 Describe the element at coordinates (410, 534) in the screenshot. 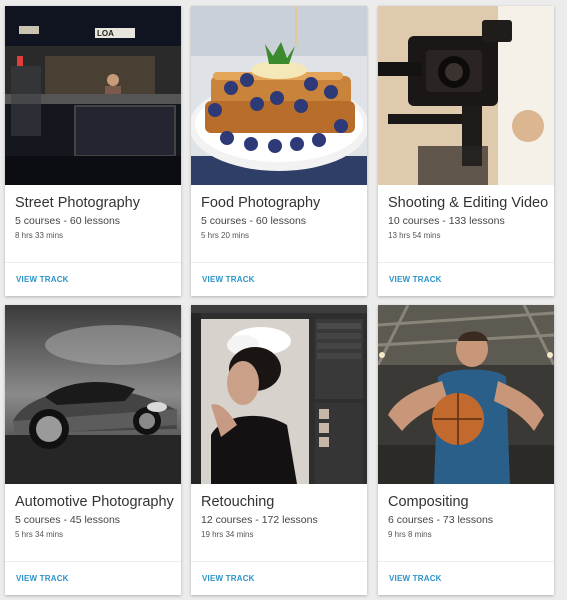

I see `track-duration: 9 hrs 8 mins` at that location.